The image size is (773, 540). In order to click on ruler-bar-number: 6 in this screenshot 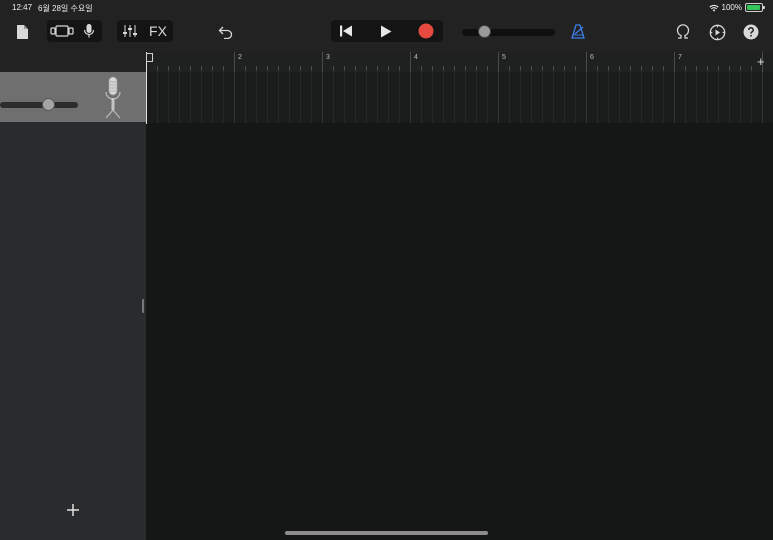, I will do `click(592, 57)`.